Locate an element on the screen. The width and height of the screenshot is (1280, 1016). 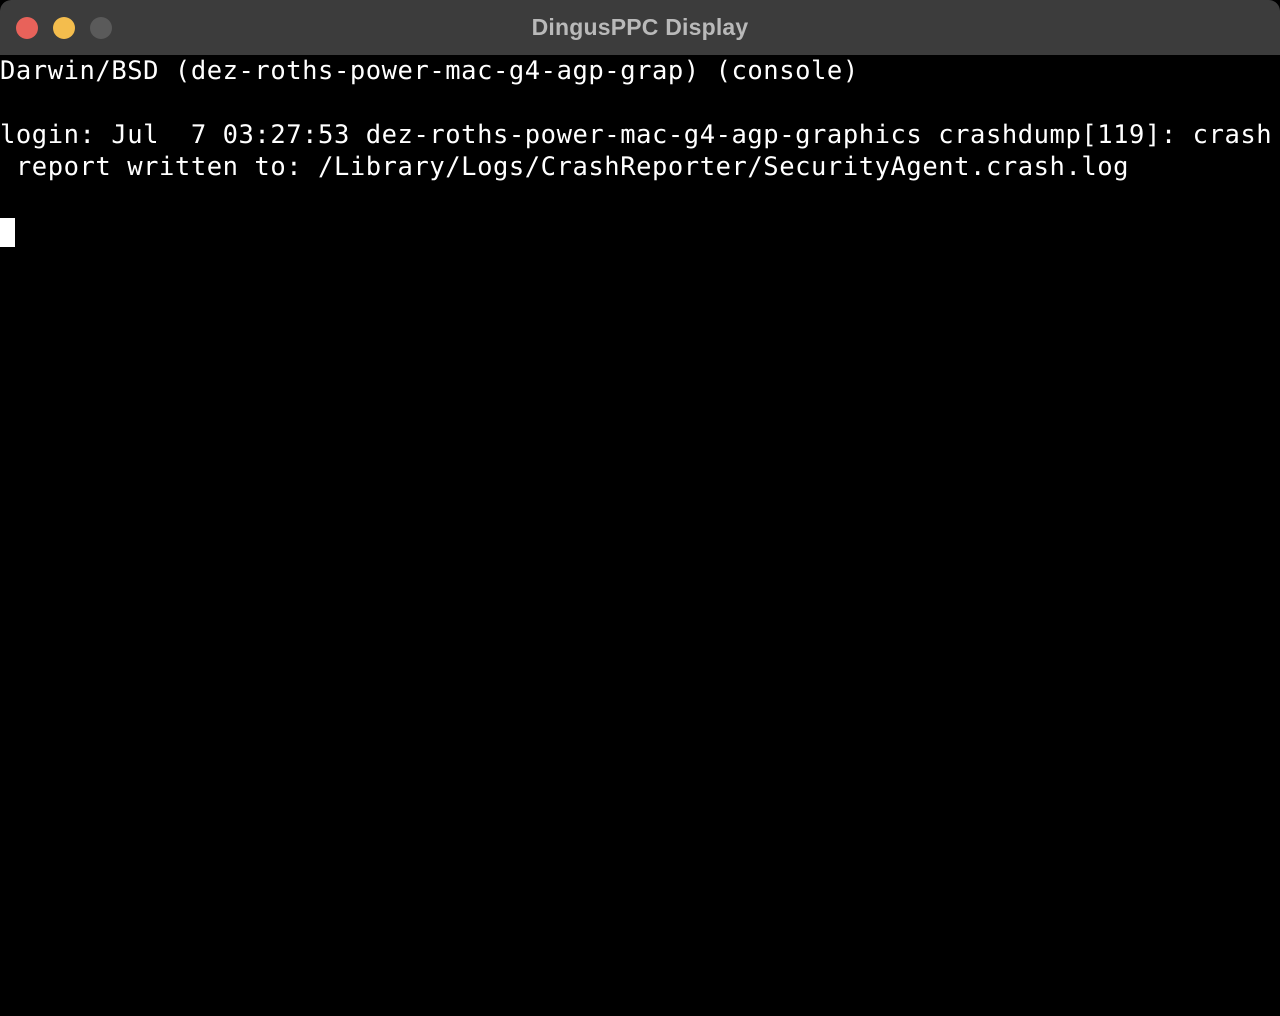
close-button is located at coordinates (27, 27).